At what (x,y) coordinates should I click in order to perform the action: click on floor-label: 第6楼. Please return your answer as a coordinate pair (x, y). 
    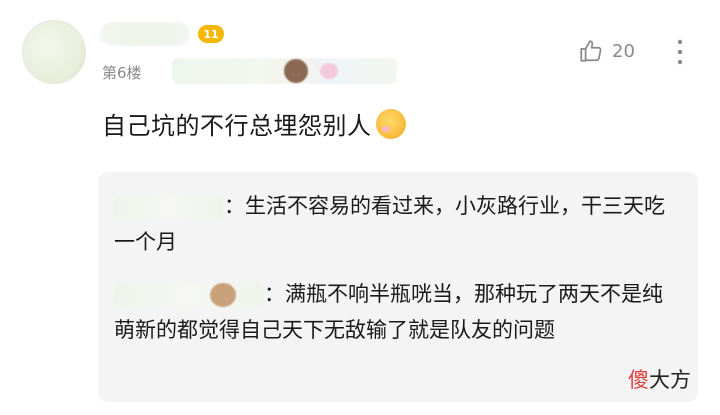
    Looking at the image, I should click on (122, 73).